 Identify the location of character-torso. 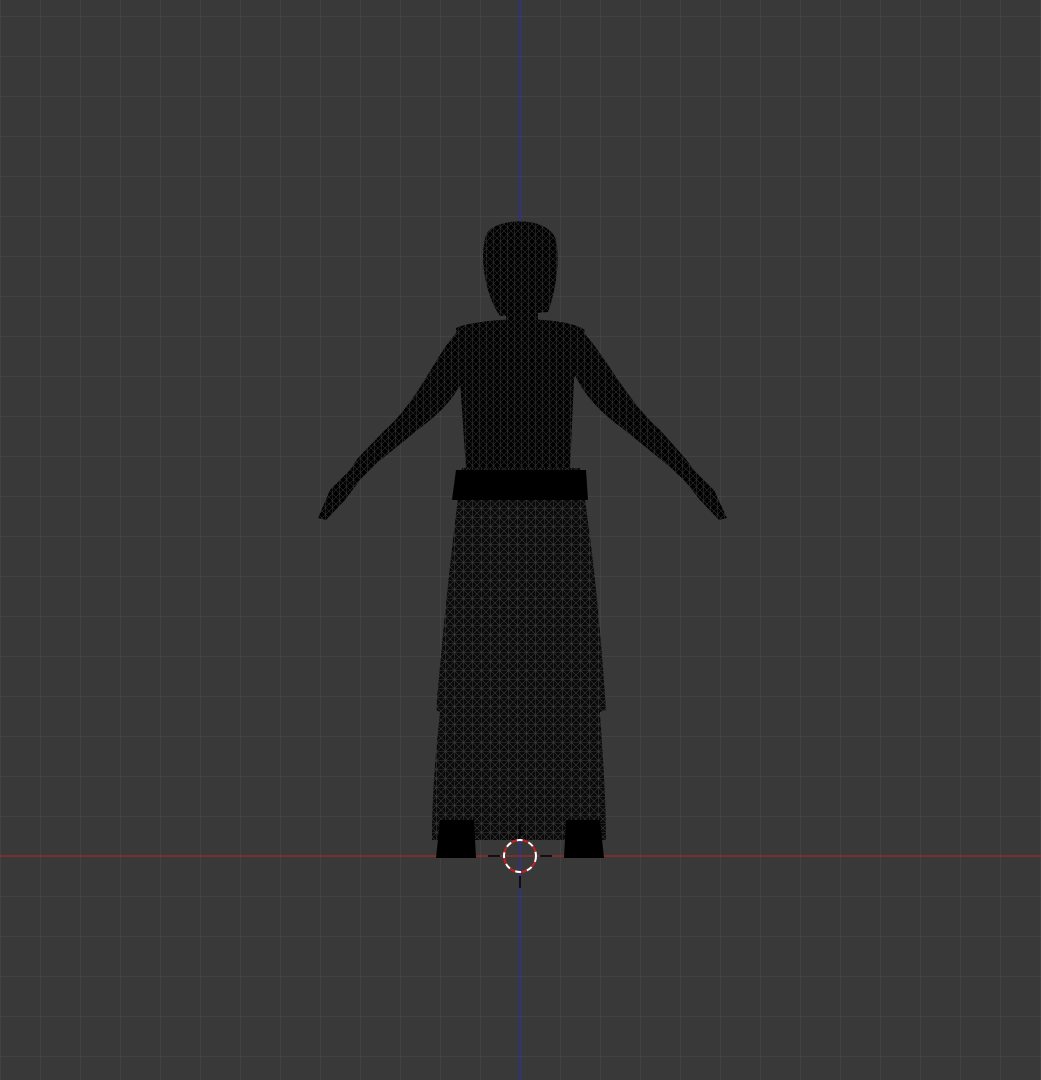
(520, 394).